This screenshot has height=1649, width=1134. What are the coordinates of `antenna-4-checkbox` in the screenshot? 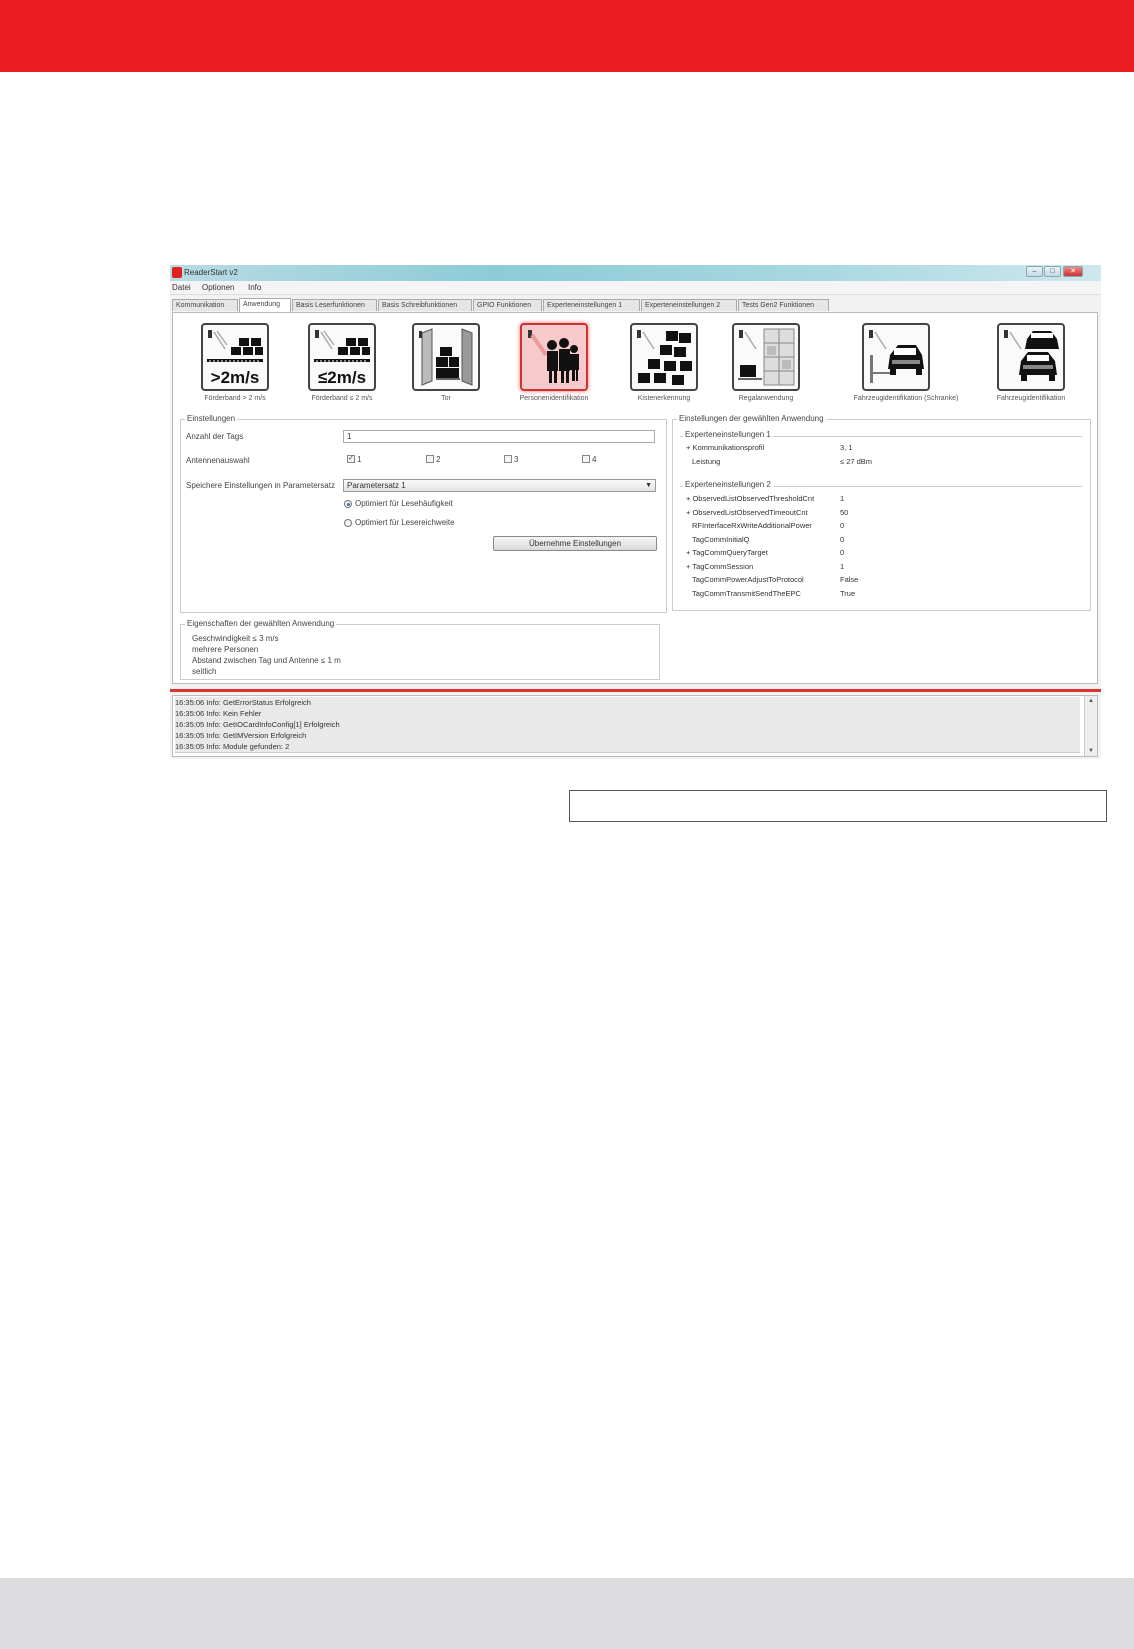 It's located at (586, 459).